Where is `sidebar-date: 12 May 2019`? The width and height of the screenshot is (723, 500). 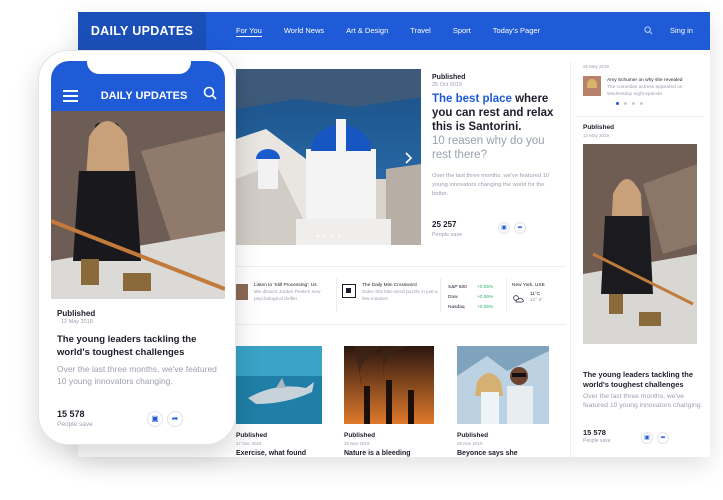 sidebar-date: 12 May 2019 is located at coordinates (596, 135).